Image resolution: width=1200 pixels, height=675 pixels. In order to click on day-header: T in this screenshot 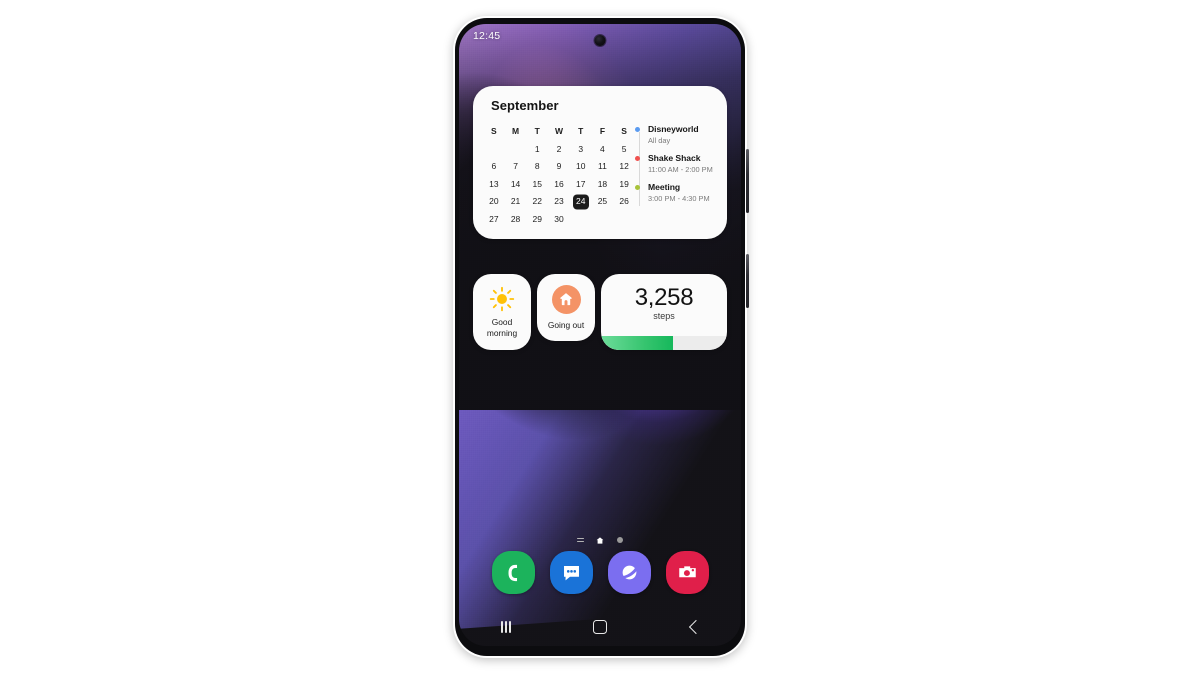, I will do `click(581, 131)`.